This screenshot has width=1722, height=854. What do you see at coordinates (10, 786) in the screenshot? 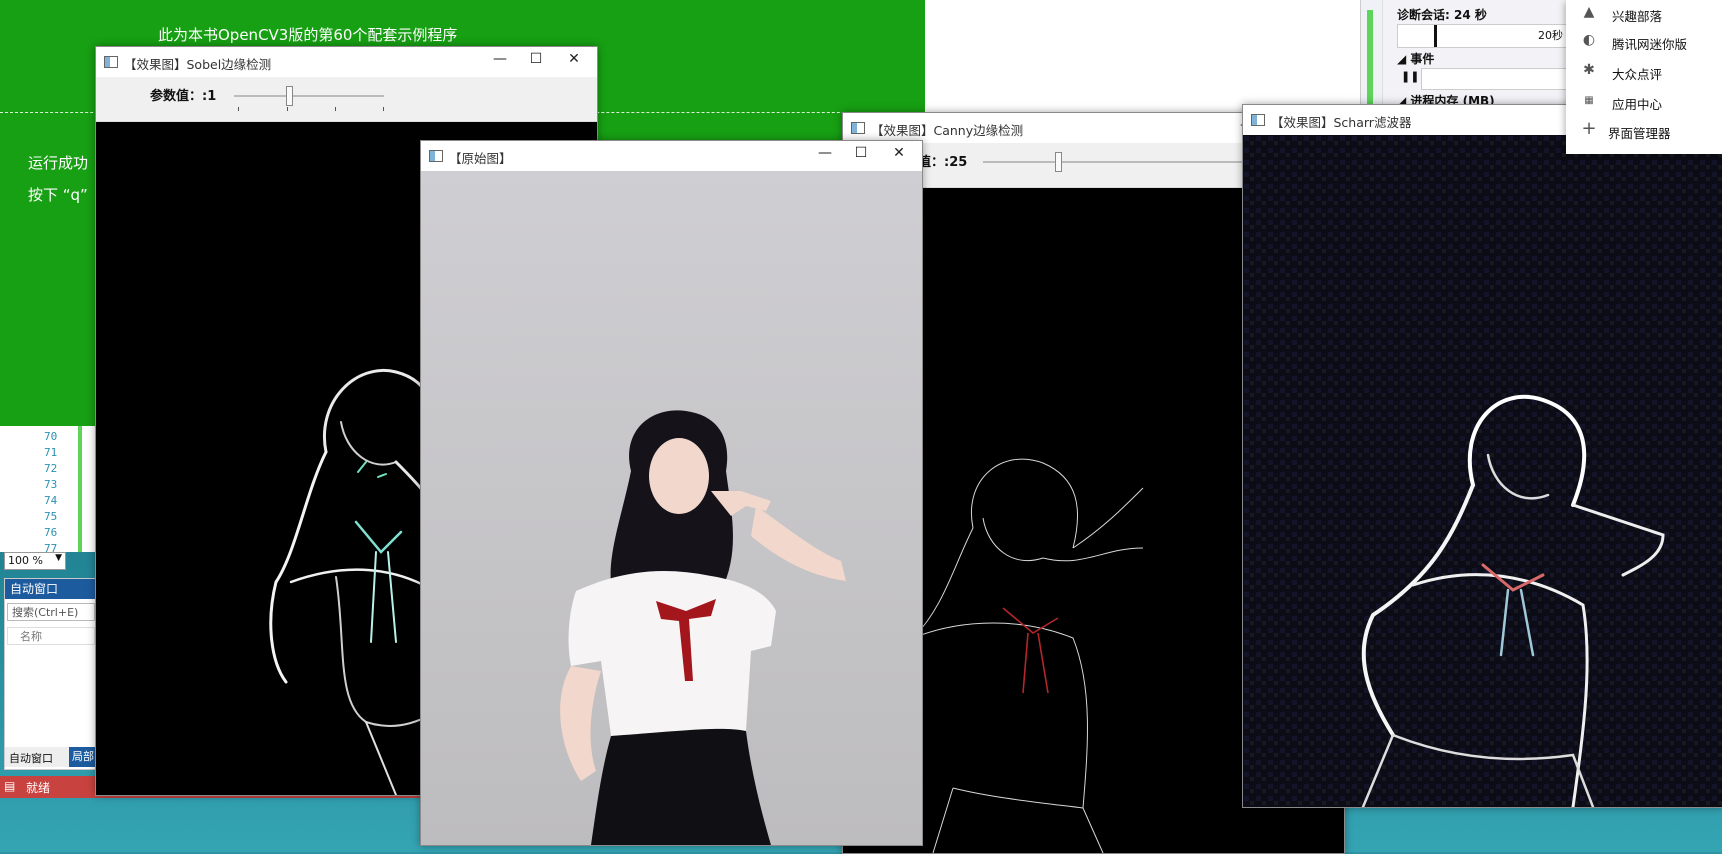
I see `status-icon: ▤` at bounding box center [10, 786].